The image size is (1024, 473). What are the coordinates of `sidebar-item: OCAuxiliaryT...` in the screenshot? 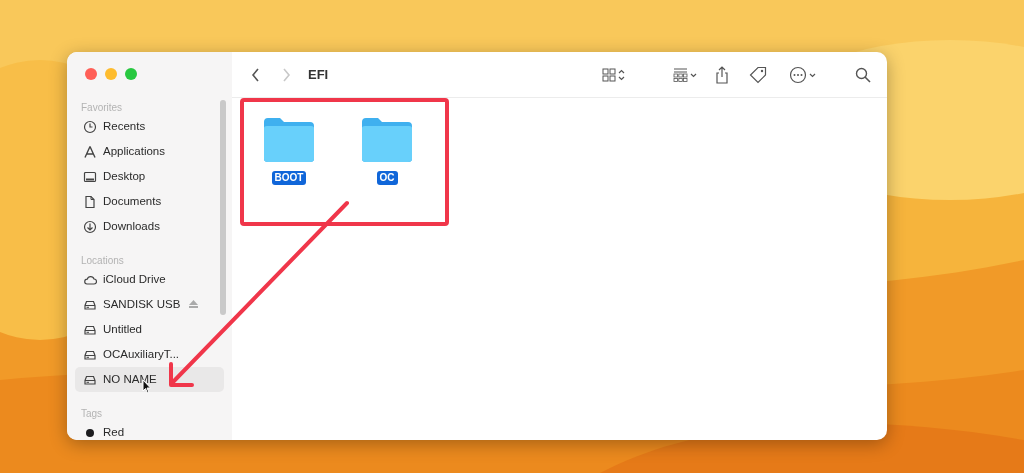 It's located at (149, 354).